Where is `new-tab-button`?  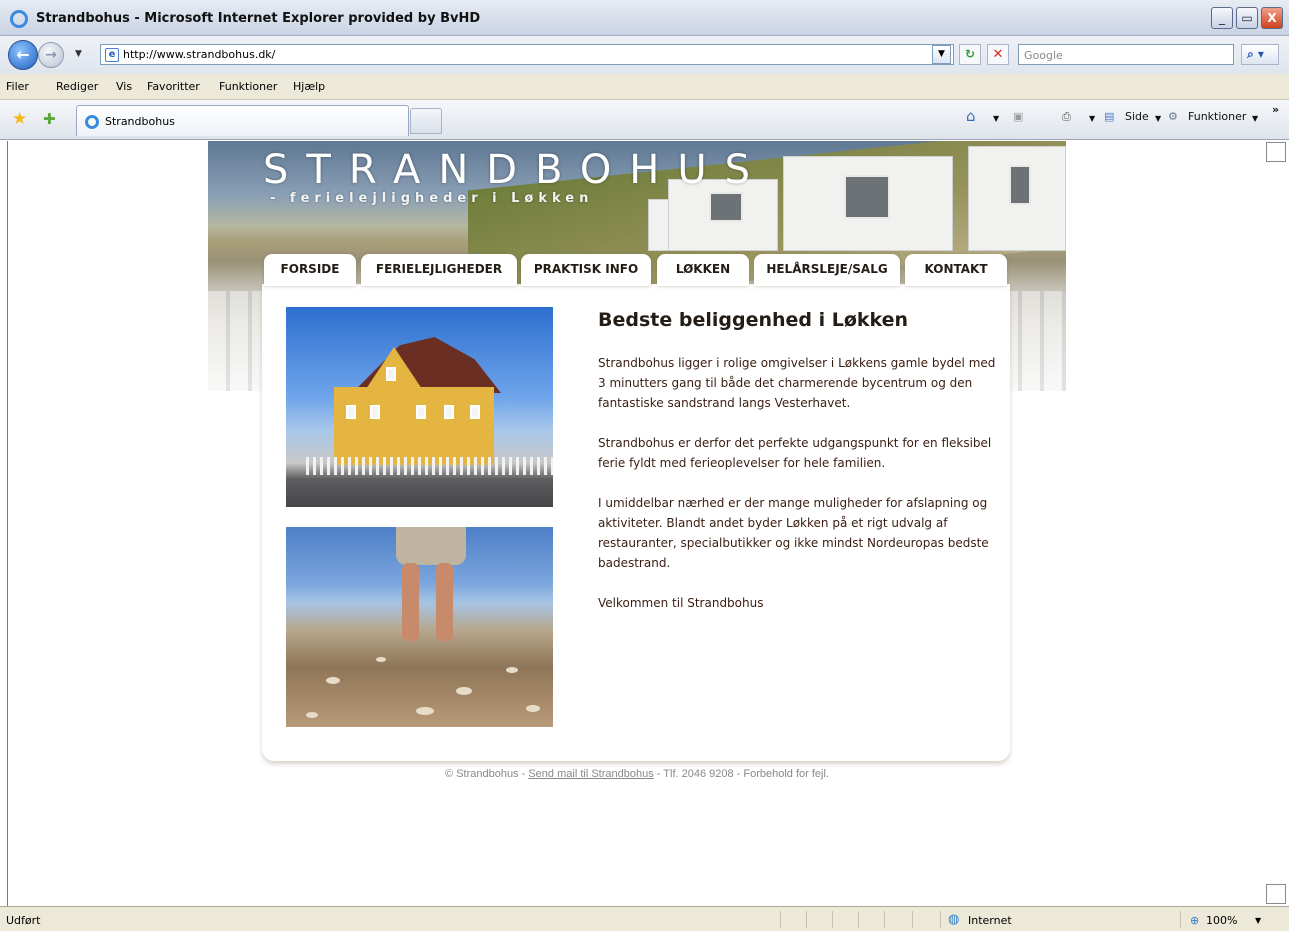
new-tab-button is located at coordinates (426, 121).